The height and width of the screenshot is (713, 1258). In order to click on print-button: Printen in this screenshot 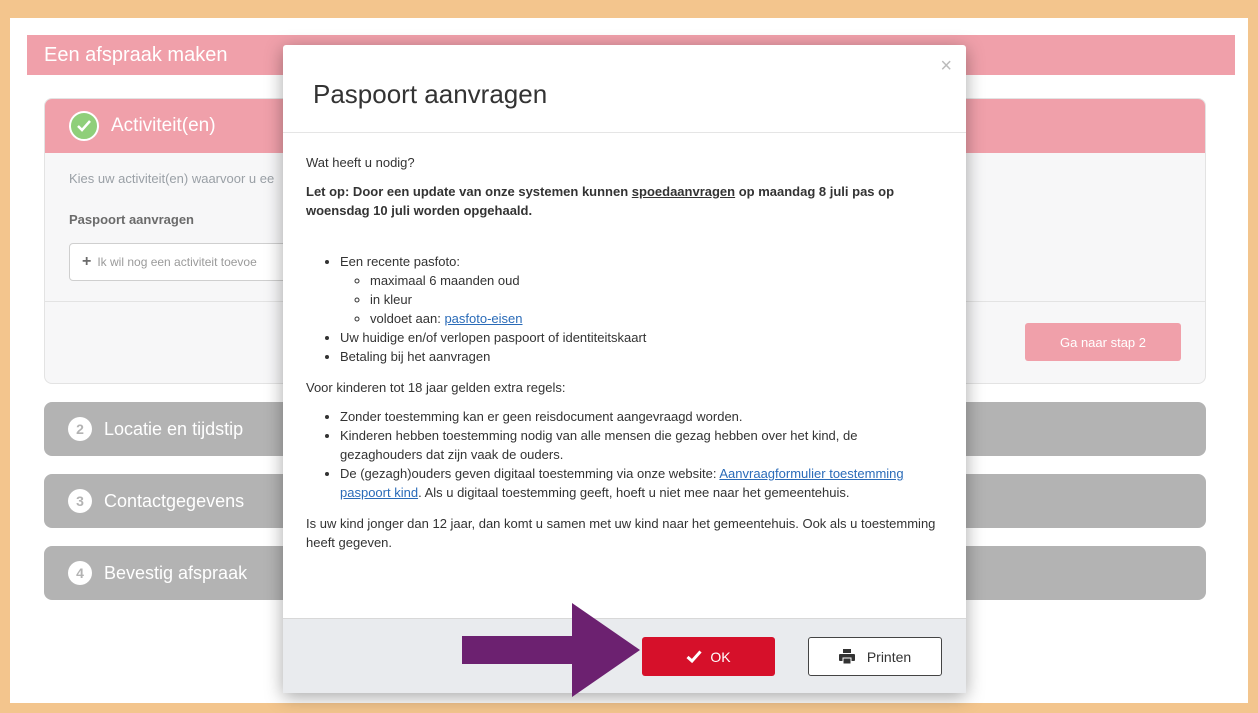, I will do `click(875, 656)`.